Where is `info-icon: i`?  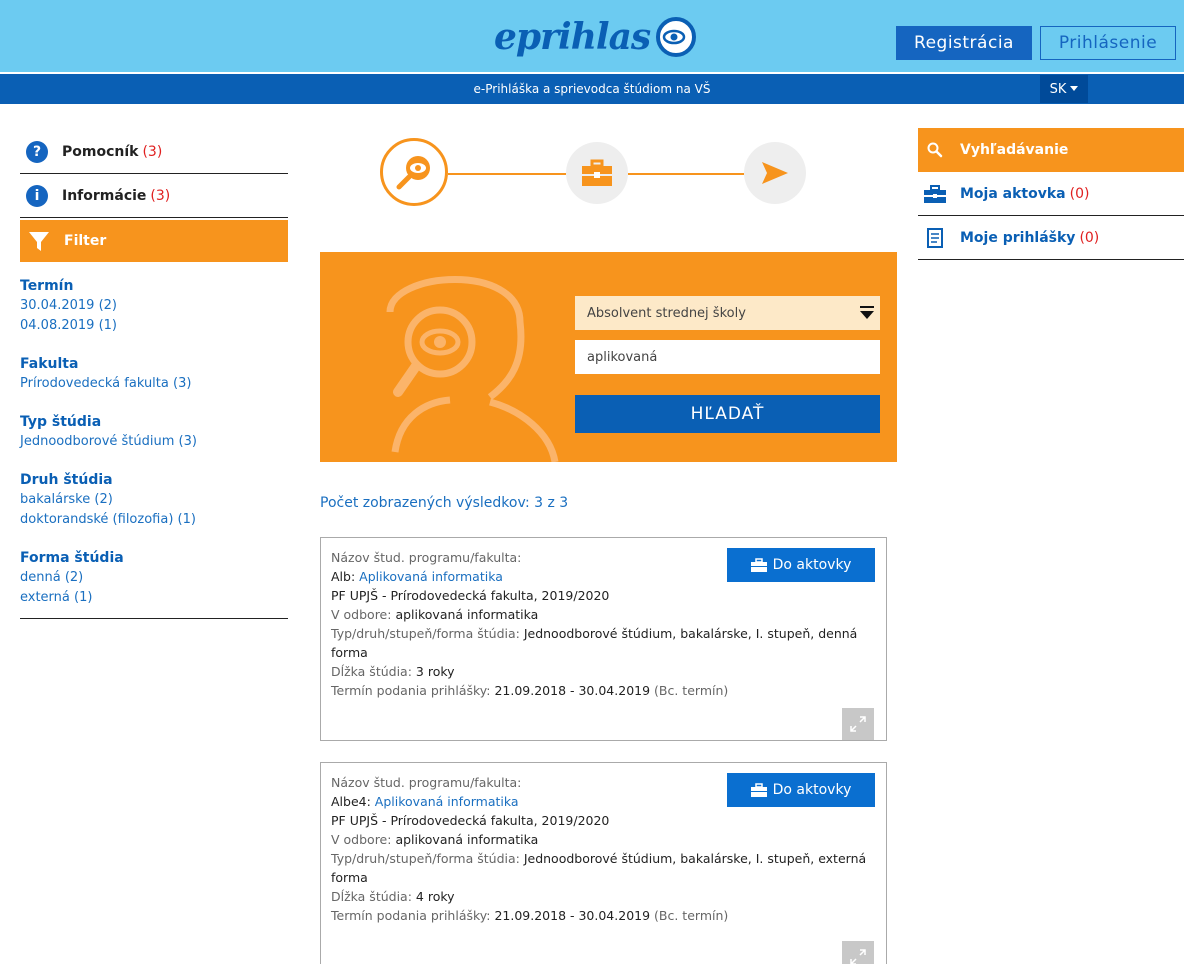
info-icon: i is located at coordinates (37, 195).